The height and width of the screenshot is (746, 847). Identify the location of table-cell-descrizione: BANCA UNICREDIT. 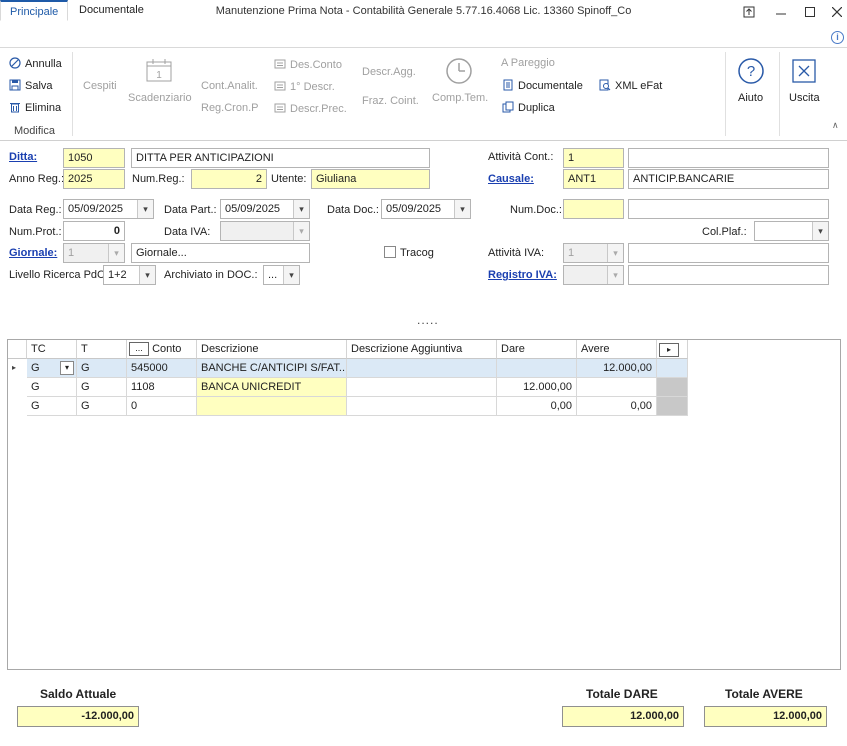
(272, 387).